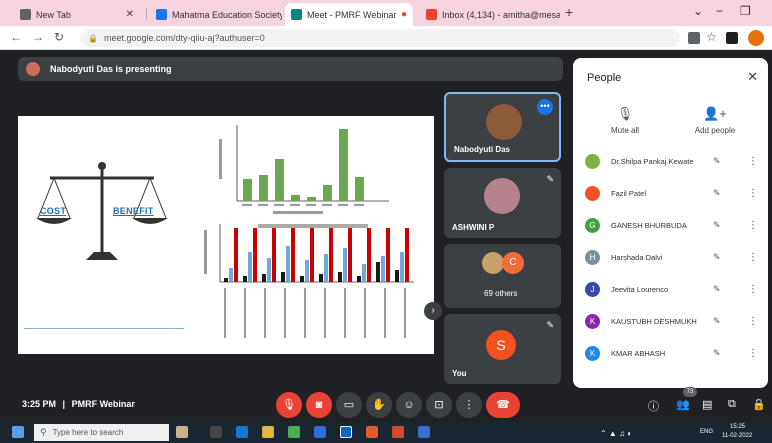  What do you see at coordinates (592, 257) in the screenshot?
I see `participant-avatar: H` at bounding box center [592, 257].